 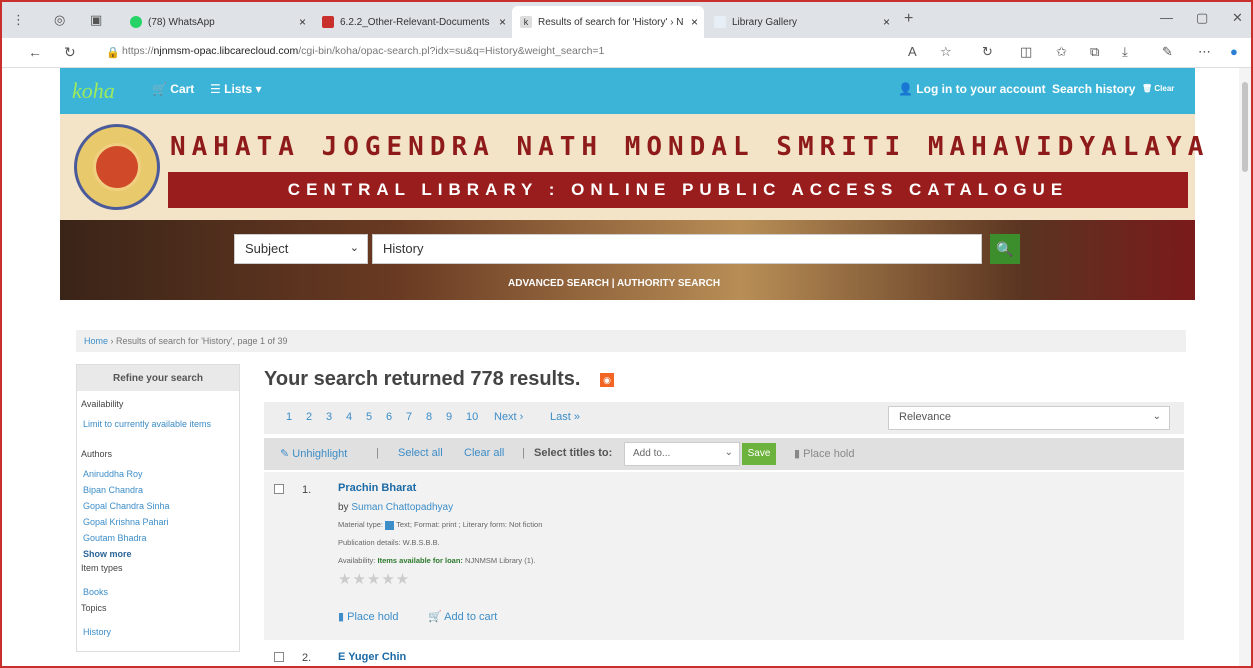 I want to click on author-link: Aniruddha Roy, so click(x=113, y=474).